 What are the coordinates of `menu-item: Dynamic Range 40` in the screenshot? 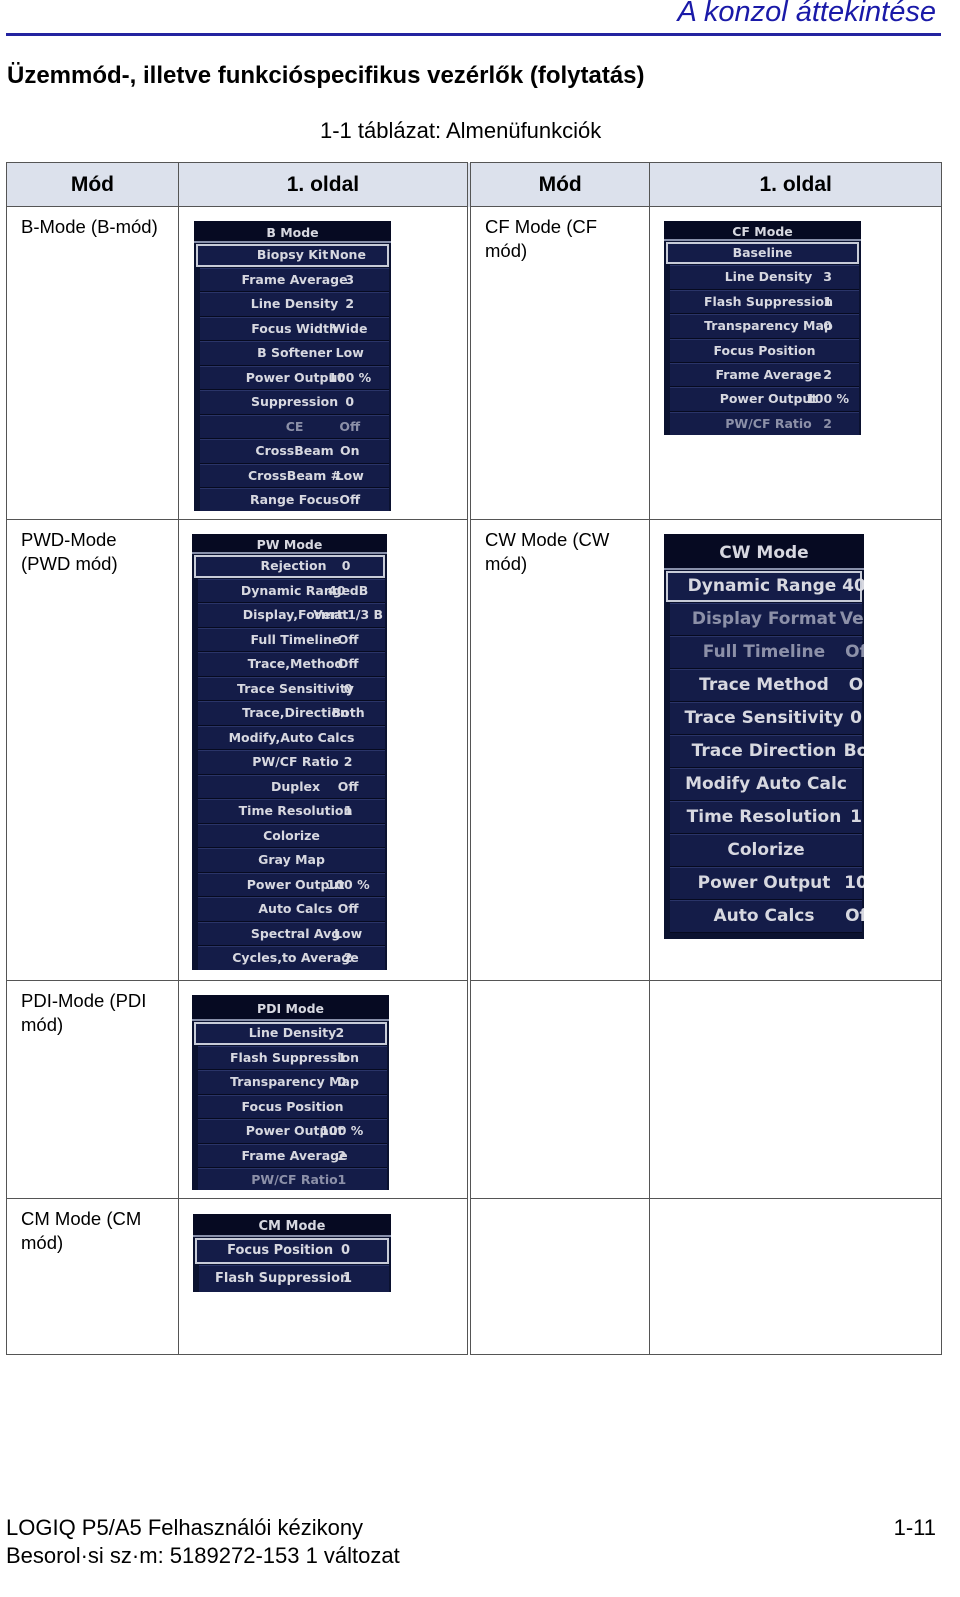 It's located at (765, 586).